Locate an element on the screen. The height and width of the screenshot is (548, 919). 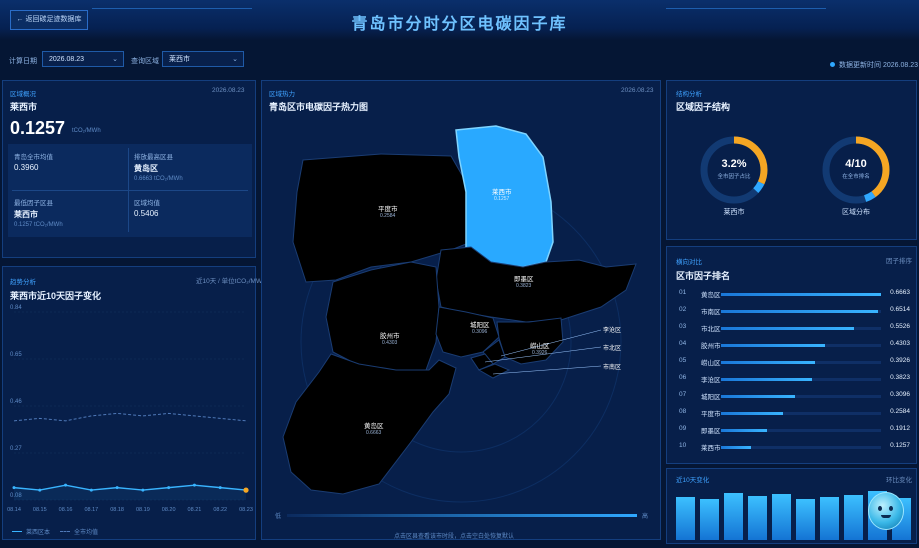
ranking-index: 02 is located at coordinates (683, 309).